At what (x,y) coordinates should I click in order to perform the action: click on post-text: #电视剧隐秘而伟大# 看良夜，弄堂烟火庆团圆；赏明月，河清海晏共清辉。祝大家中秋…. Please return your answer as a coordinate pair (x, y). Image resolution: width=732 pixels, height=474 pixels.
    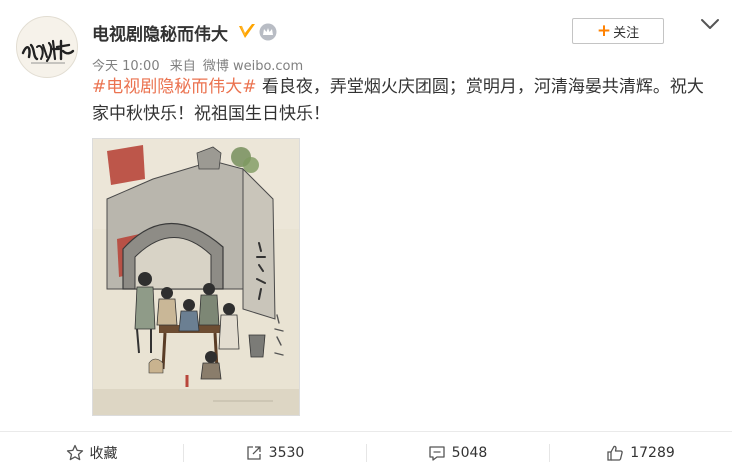
    Looking at the image, I should click on (402, 101).